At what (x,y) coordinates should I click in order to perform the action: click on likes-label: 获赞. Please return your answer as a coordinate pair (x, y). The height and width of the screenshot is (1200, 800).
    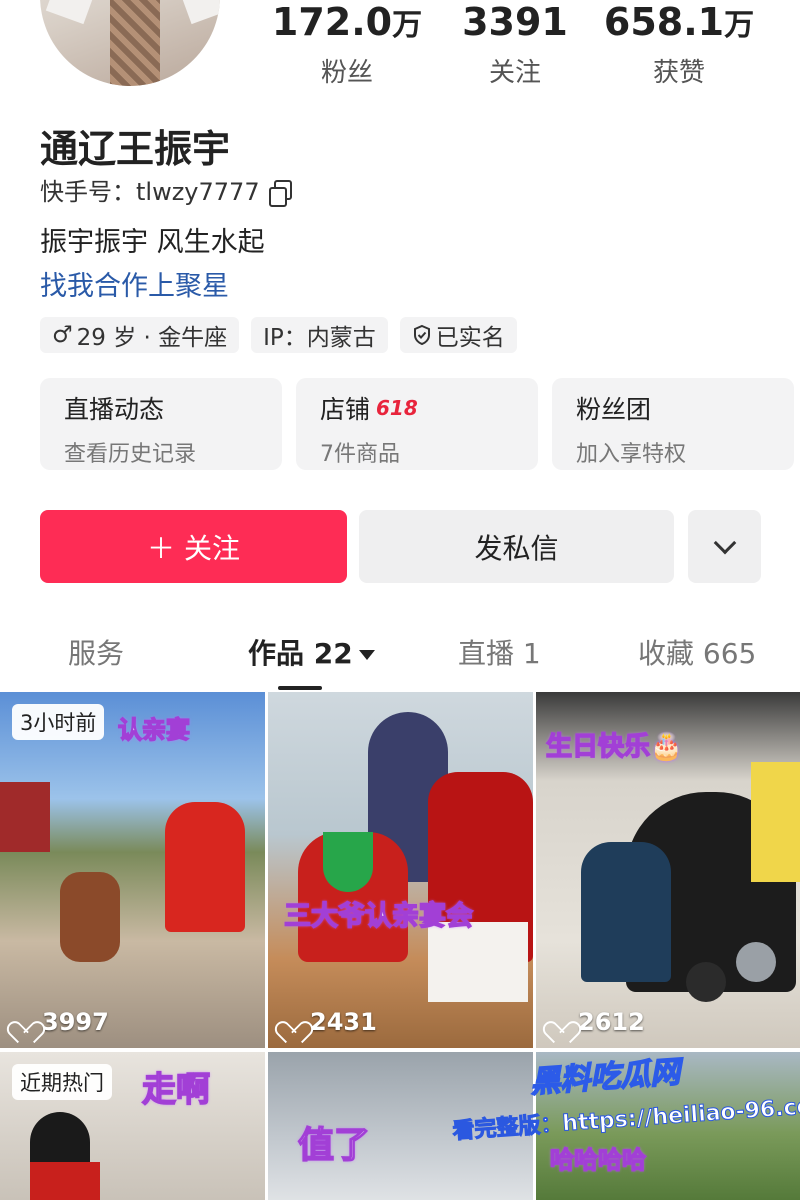
    Looking at the image, I should click on (678, 73).